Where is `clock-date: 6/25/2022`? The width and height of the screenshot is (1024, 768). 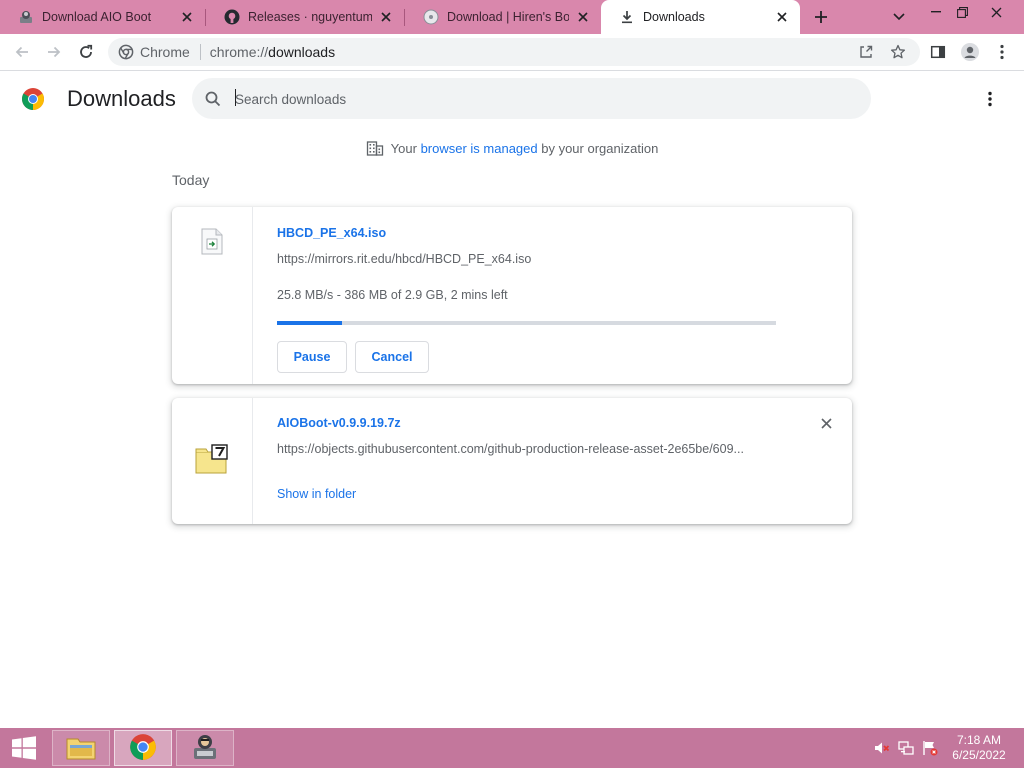 clock-date: 6/25/2022 is located at coordinates (979, 755).